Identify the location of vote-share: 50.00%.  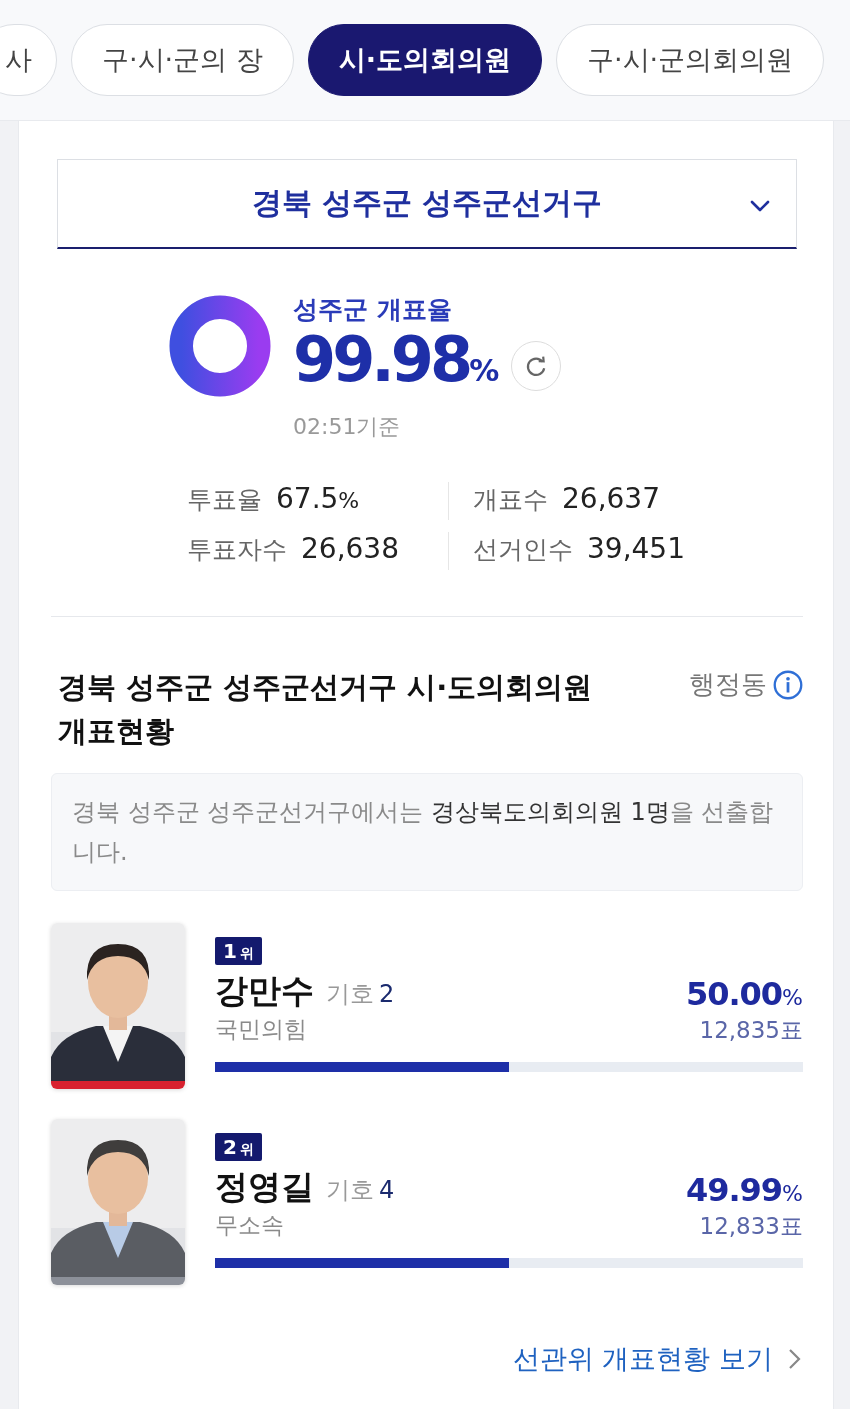
(744, 994).